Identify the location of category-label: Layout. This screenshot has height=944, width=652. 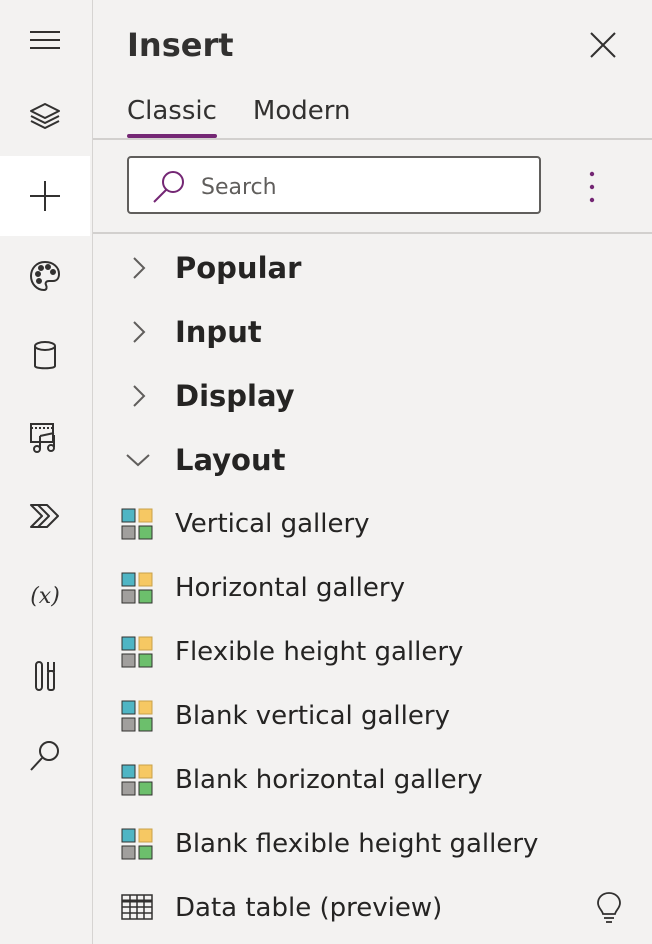
(230, 460).